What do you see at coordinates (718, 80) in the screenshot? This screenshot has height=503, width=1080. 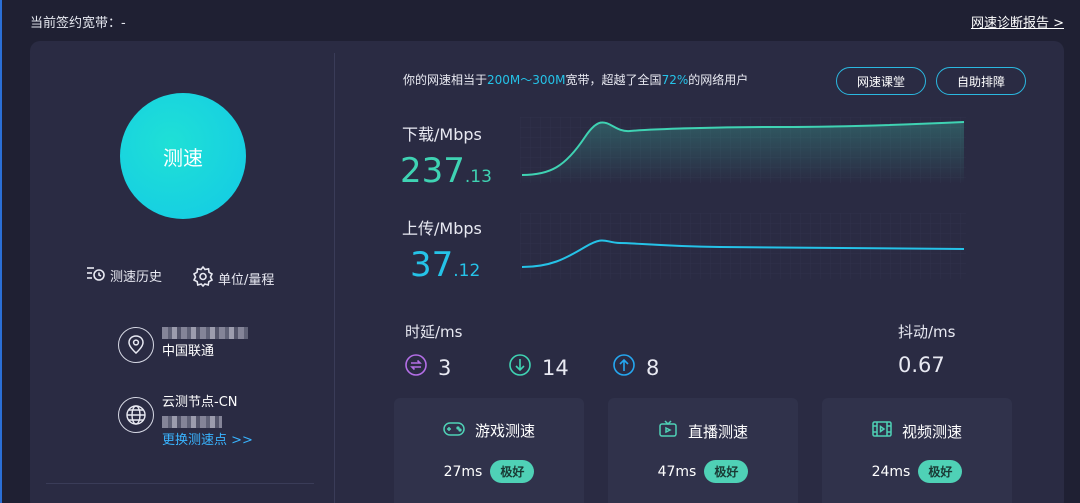 I see `summary-suffix: 的网络用户` at bounding box center [718, 80].